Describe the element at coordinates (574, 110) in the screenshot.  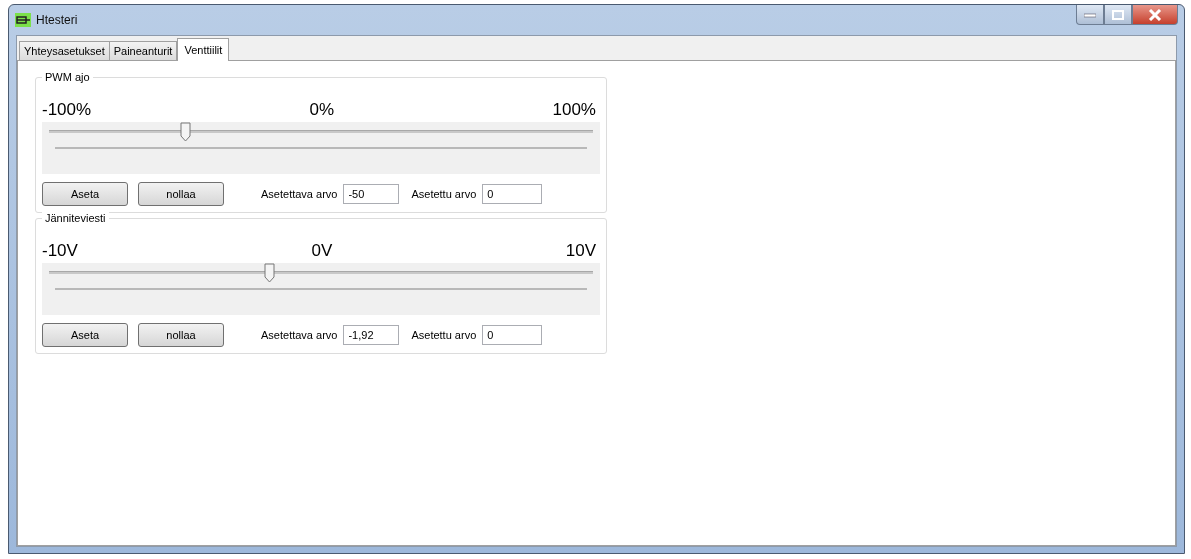
I see `scale-label: 100%` at that location.